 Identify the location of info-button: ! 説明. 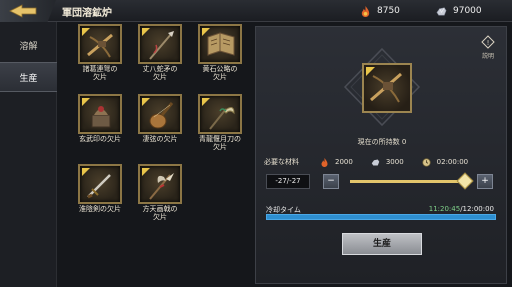
(488, 47).